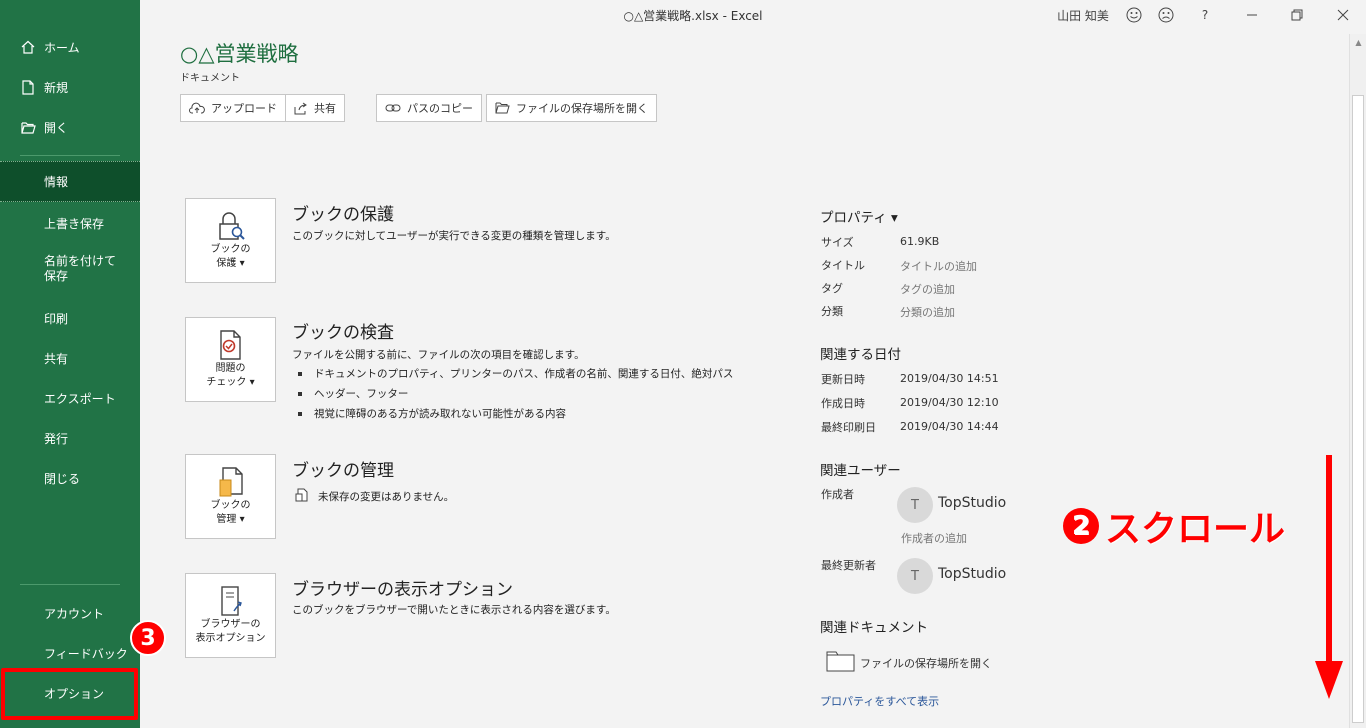 The height and width of the screenshot is (728, 1366). What do you see at coordinates (1134, 15) in the screenshot?
I see `smile-icon` at bounding box center [1134, 15].